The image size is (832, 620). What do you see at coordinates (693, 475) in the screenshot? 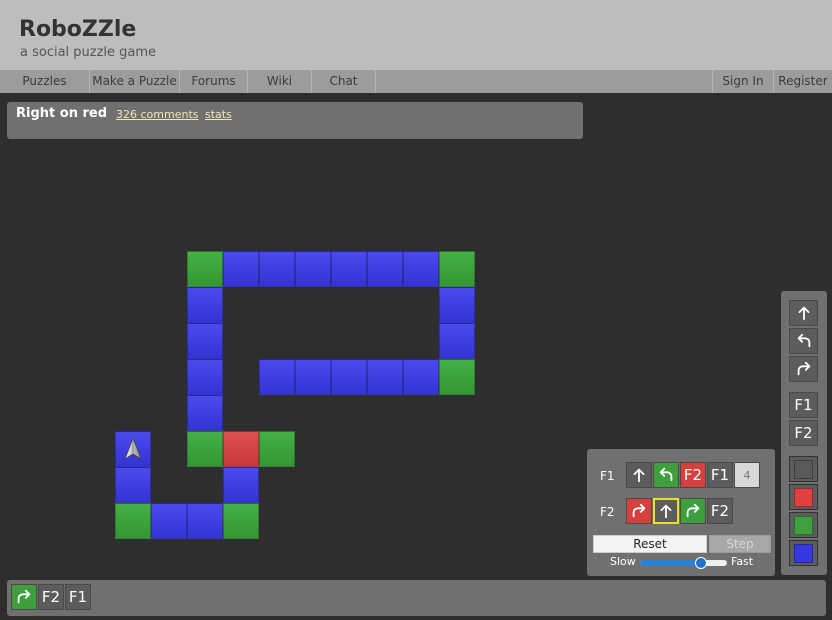
I see `f1-slot-3: F2` at bounding box center [693, 475].